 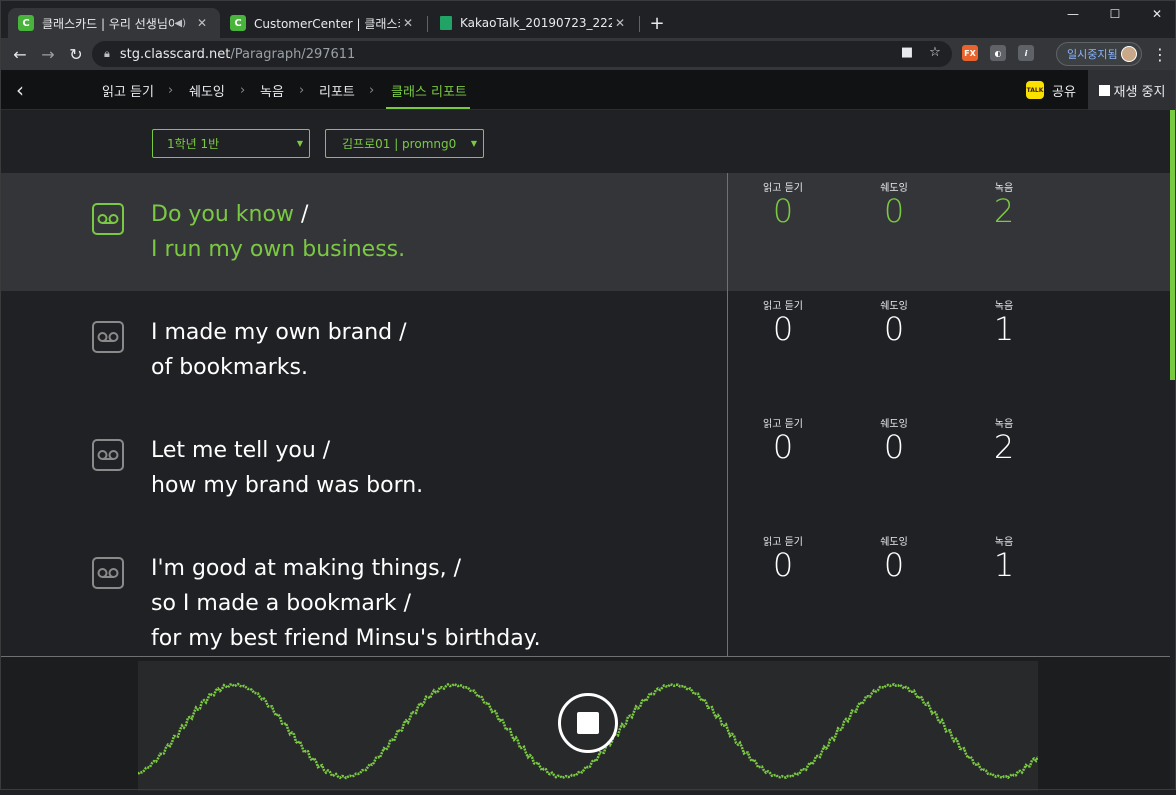 I want to click on tab-kakaotalk-image: KakaoTalk_20190723_2220212 ✕, so click(x=534, y=23).